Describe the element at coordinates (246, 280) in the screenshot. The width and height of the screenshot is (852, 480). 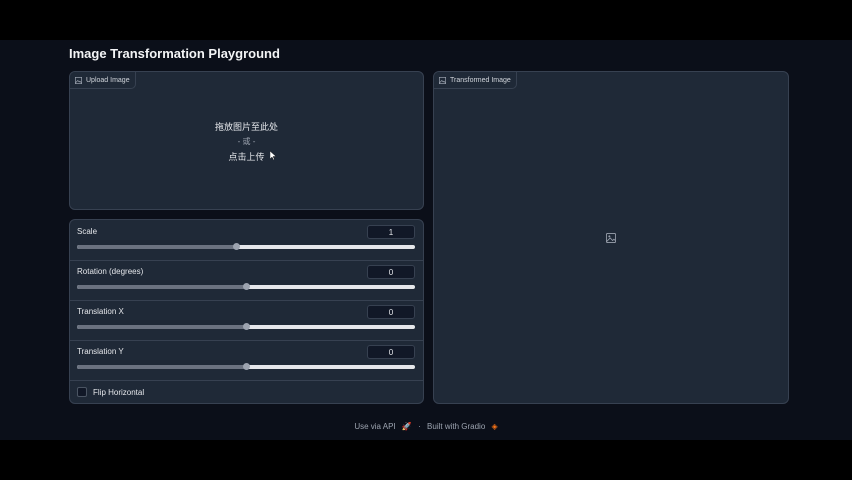
I see `slider-row-rotation: Rotation (degrees) 0` at that location.